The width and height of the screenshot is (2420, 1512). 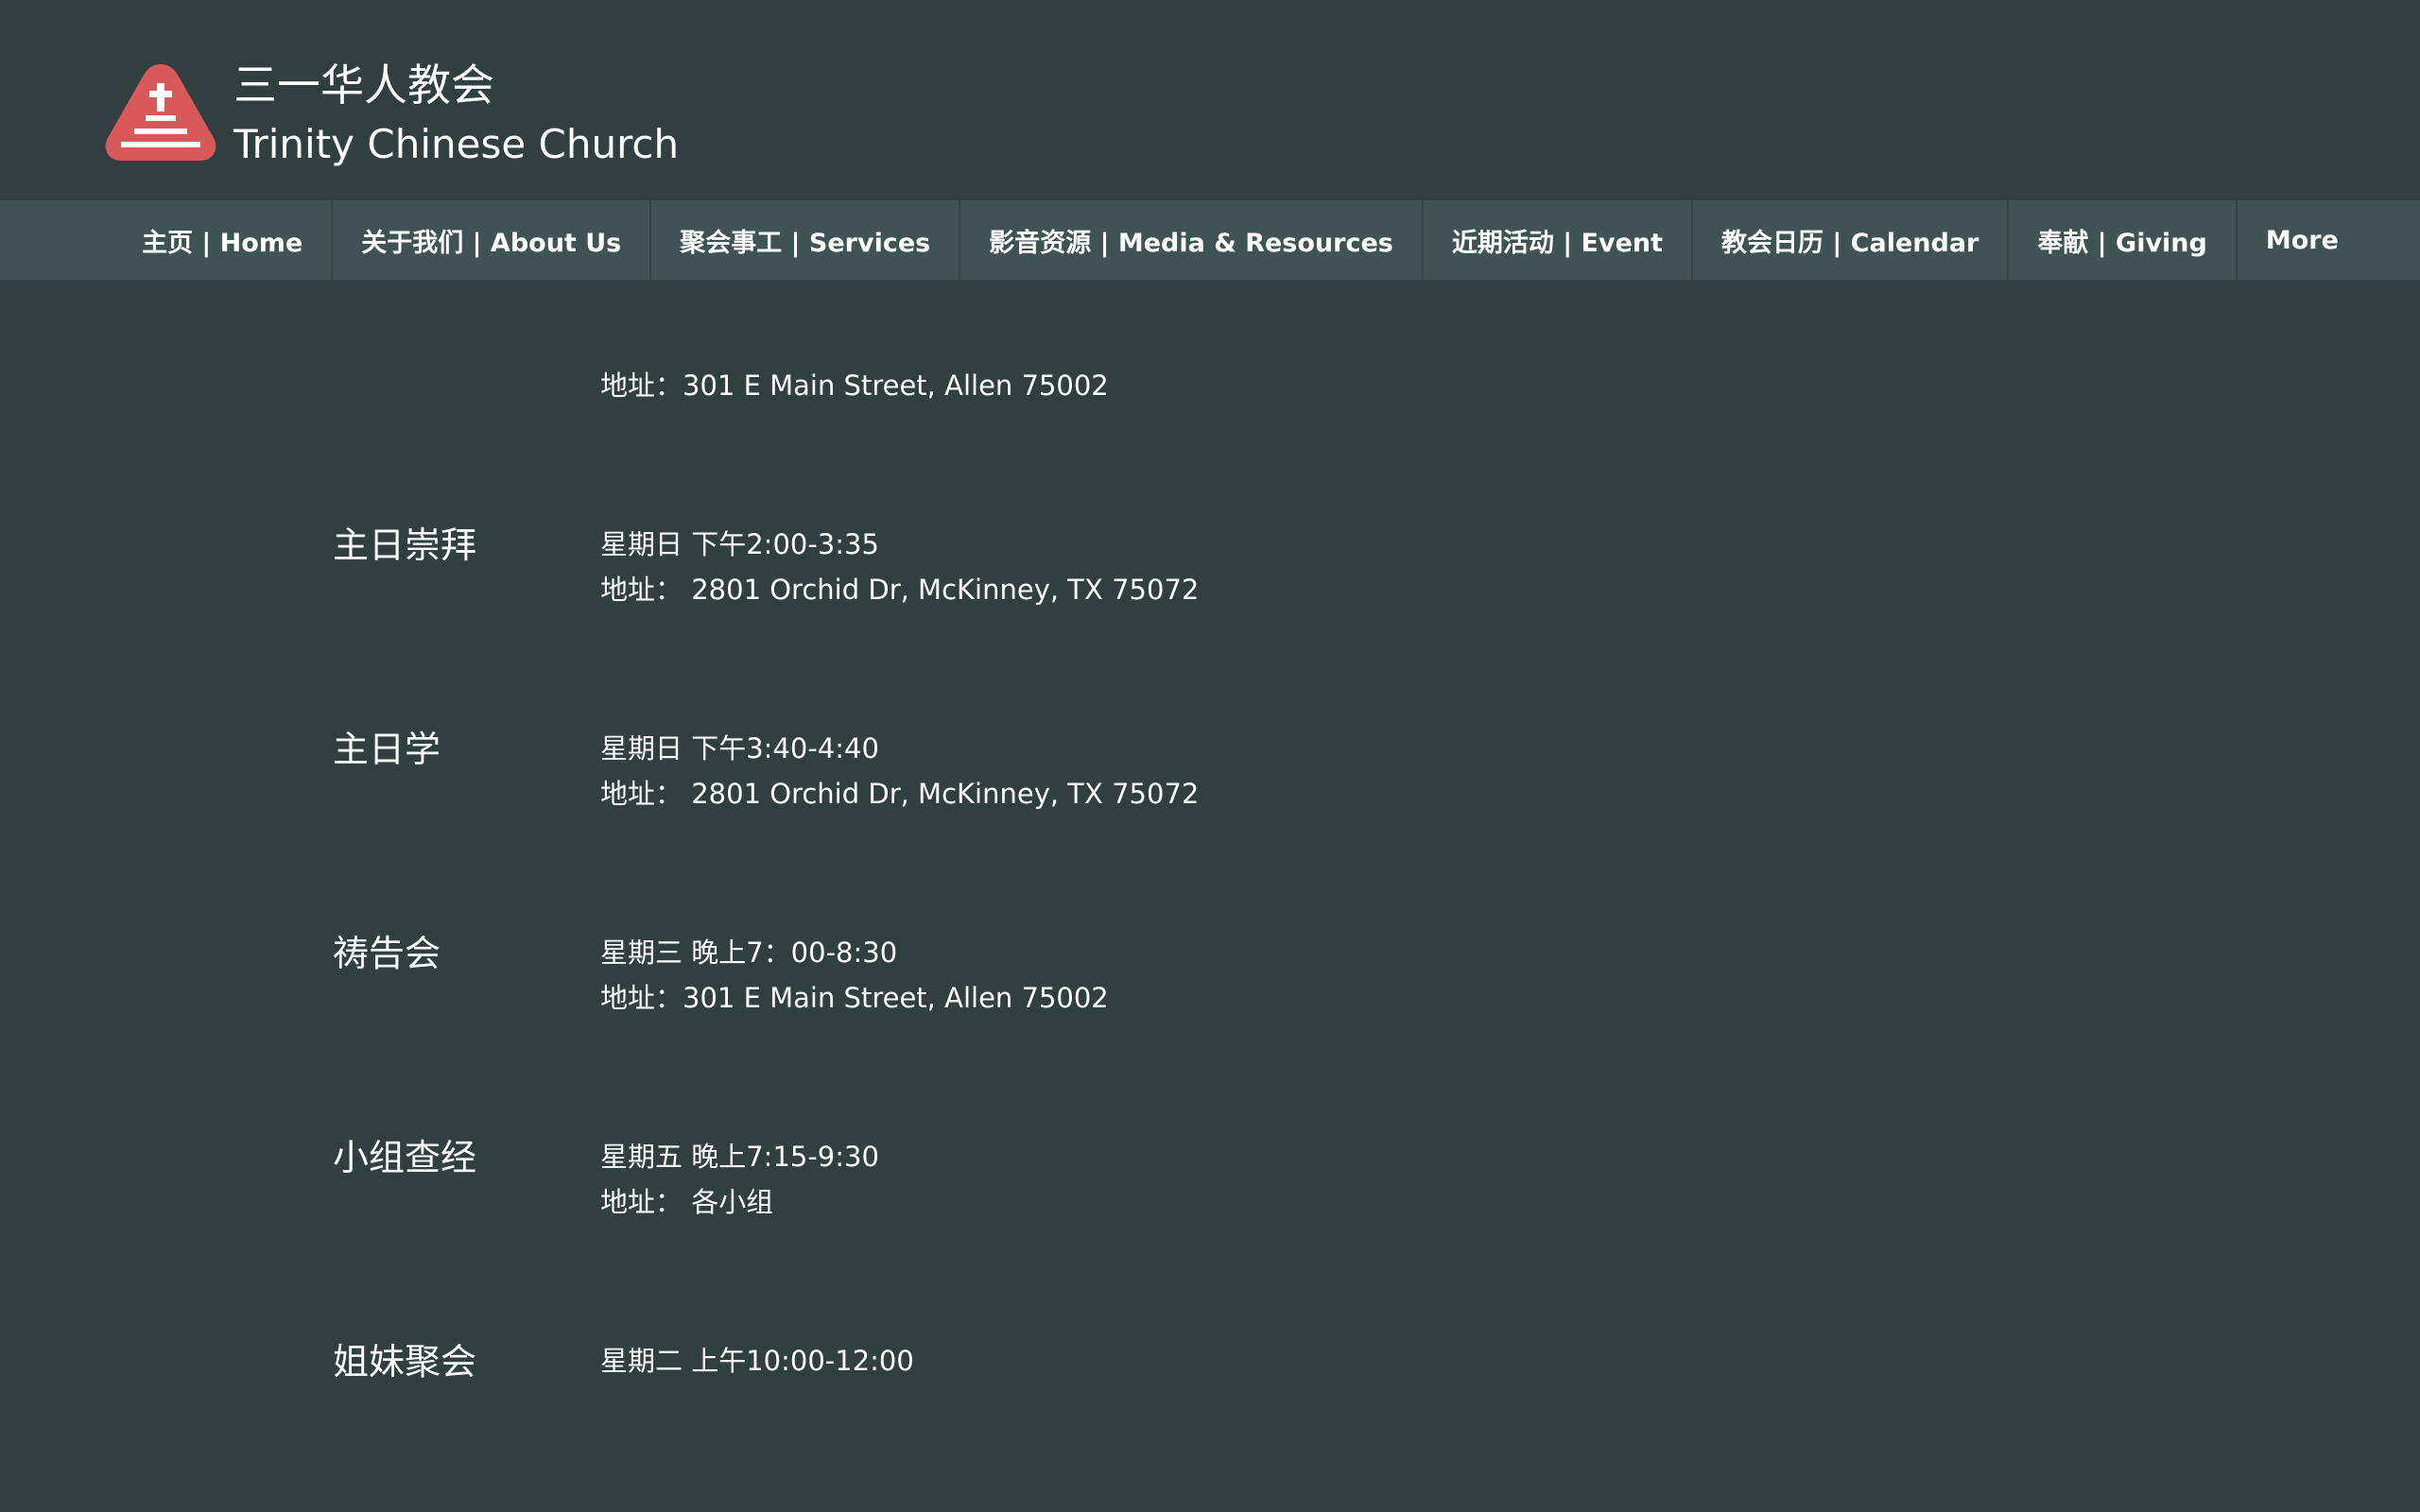 I want to click on nav-item-about-us: 关于我们 | About Us, so click(x=490, y=240).